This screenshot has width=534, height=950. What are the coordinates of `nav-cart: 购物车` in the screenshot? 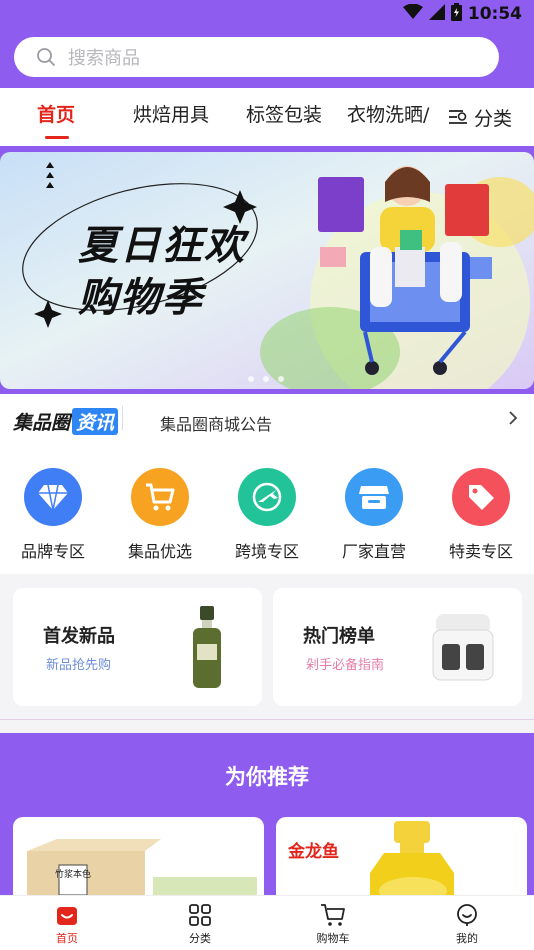 It's located at (333, 924).